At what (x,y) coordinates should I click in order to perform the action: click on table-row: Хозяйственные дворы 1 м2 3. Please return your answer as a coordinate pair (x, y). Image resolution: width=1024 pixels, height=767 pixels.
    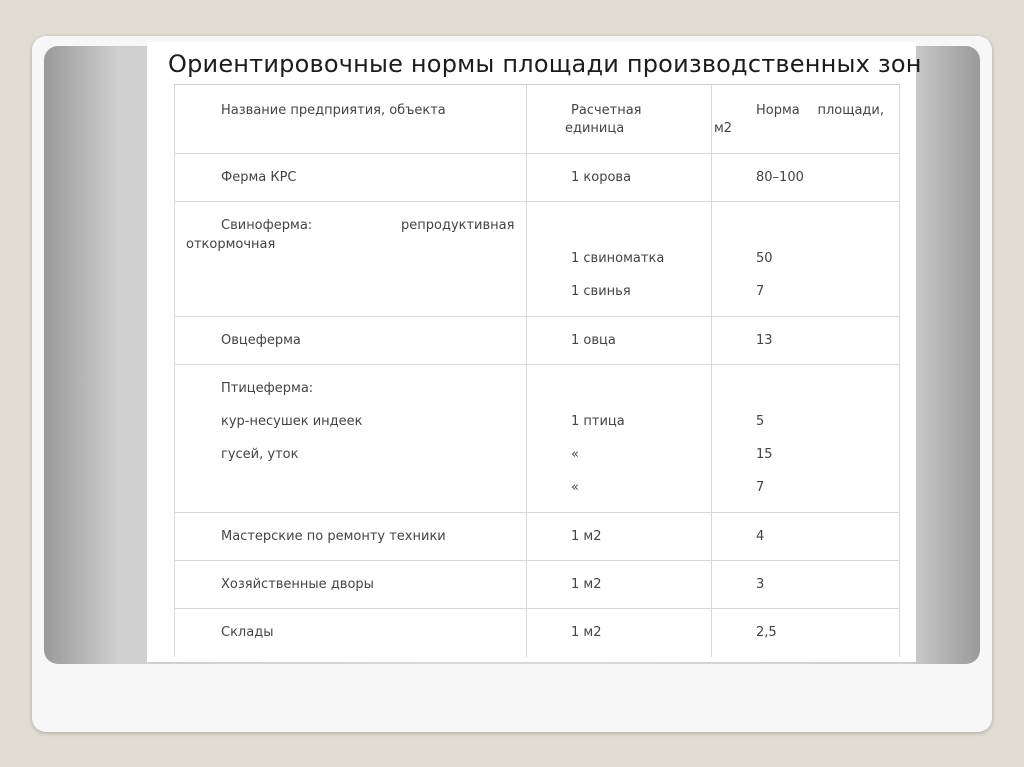
    Looking at the image, I should click on (537, 585).